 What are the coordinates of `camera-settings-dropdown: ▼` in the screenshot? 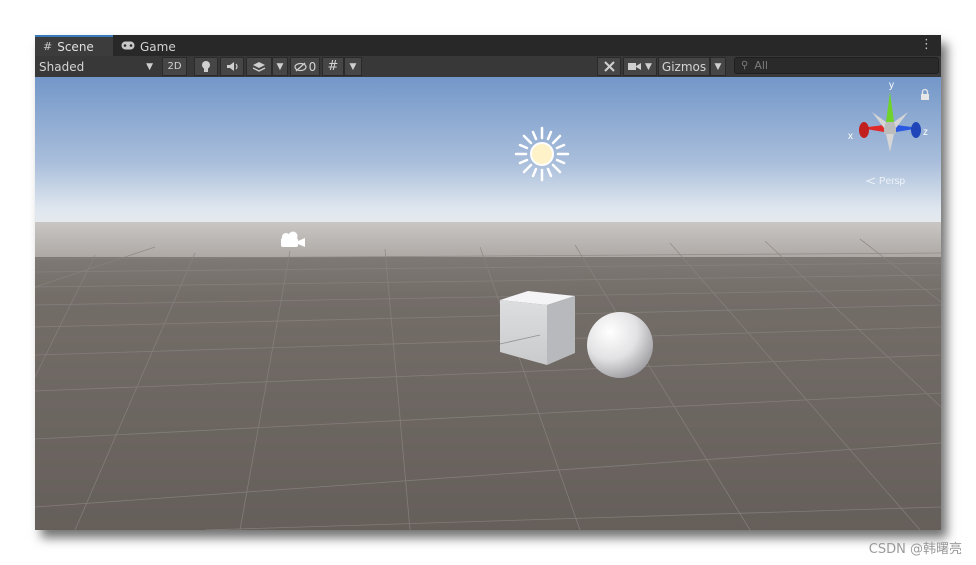 It's located at (640, 66).